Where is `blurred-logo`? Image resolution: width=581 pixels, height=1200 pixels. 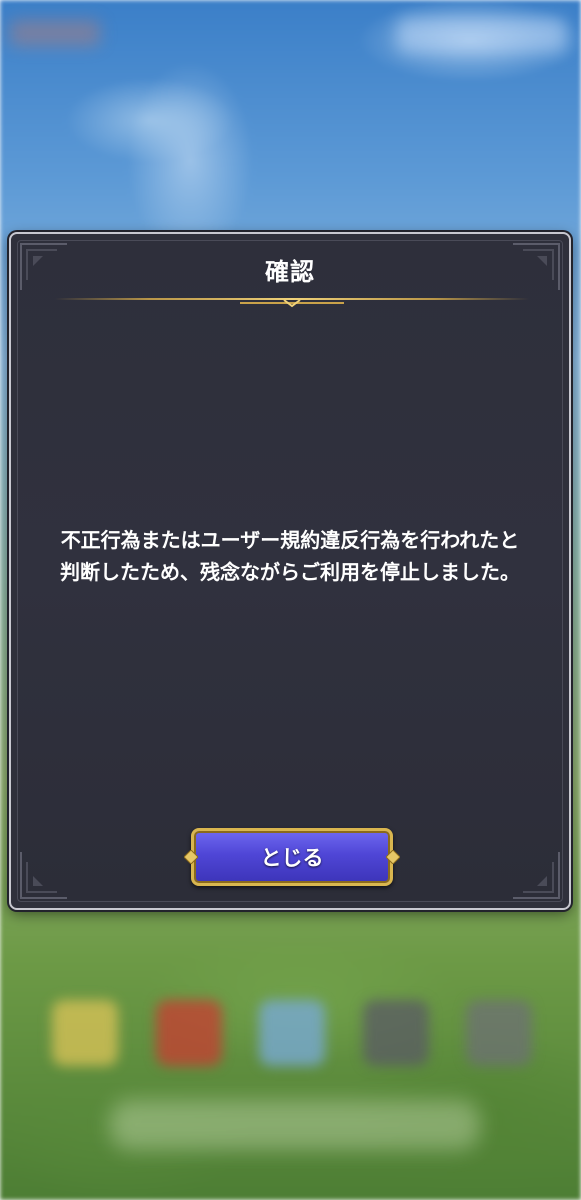 blurred-logo is located at coordinates (55, 33).